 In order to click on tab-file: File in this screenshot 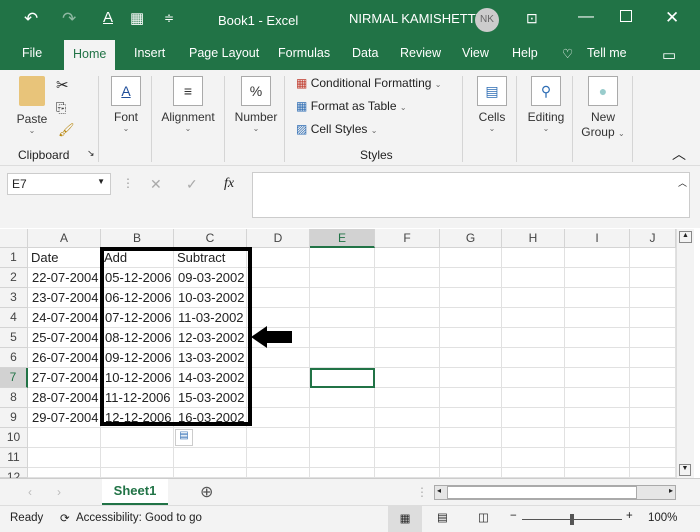, I will do `click(32, 53)`.